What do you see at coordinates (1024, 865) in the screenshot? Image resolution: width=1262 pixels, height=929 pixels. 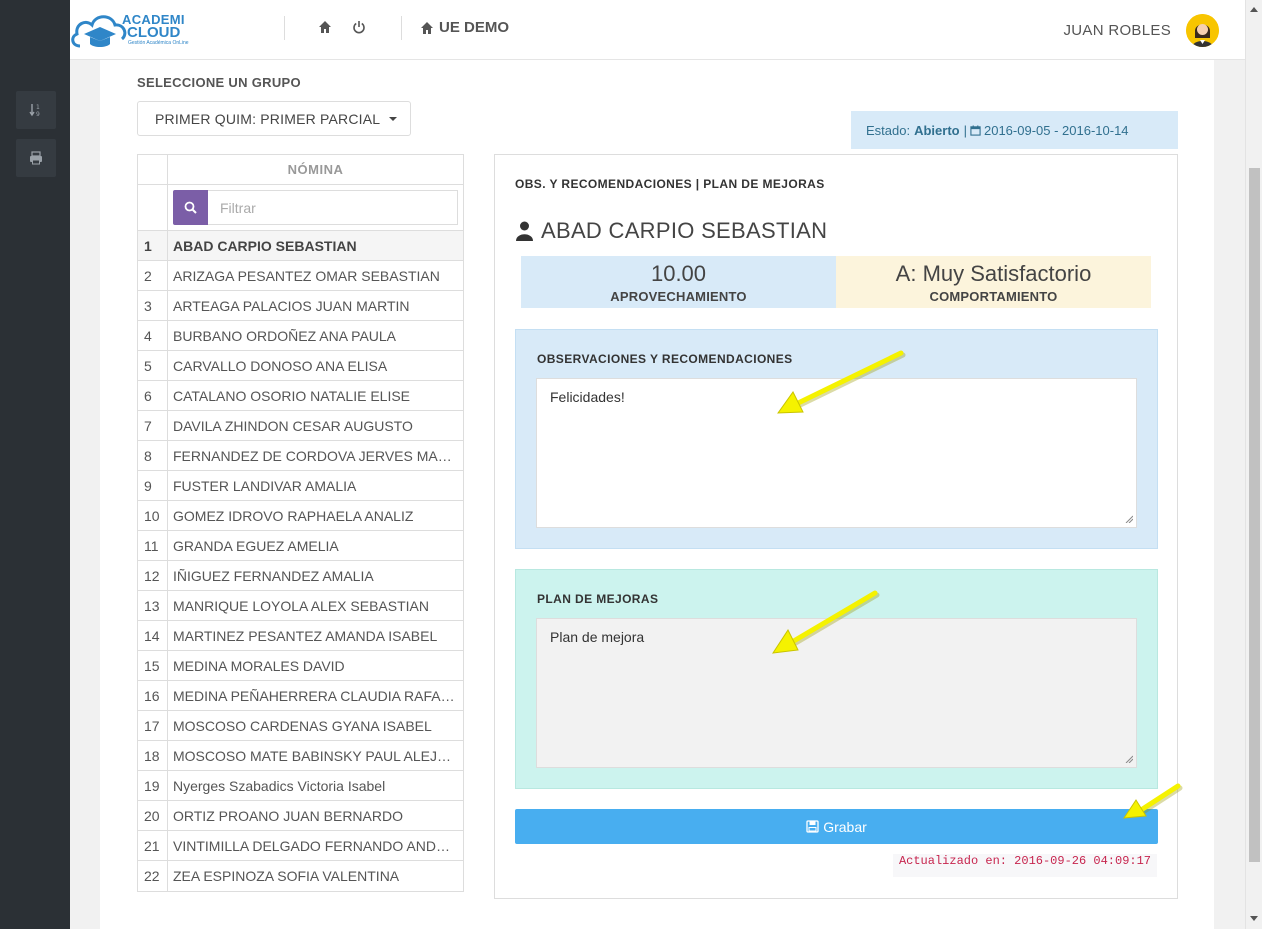 I see `last-updated-timestamp: Actualizado en: 2016-09-26 04:09:17` at bounding box center [1024, 865].